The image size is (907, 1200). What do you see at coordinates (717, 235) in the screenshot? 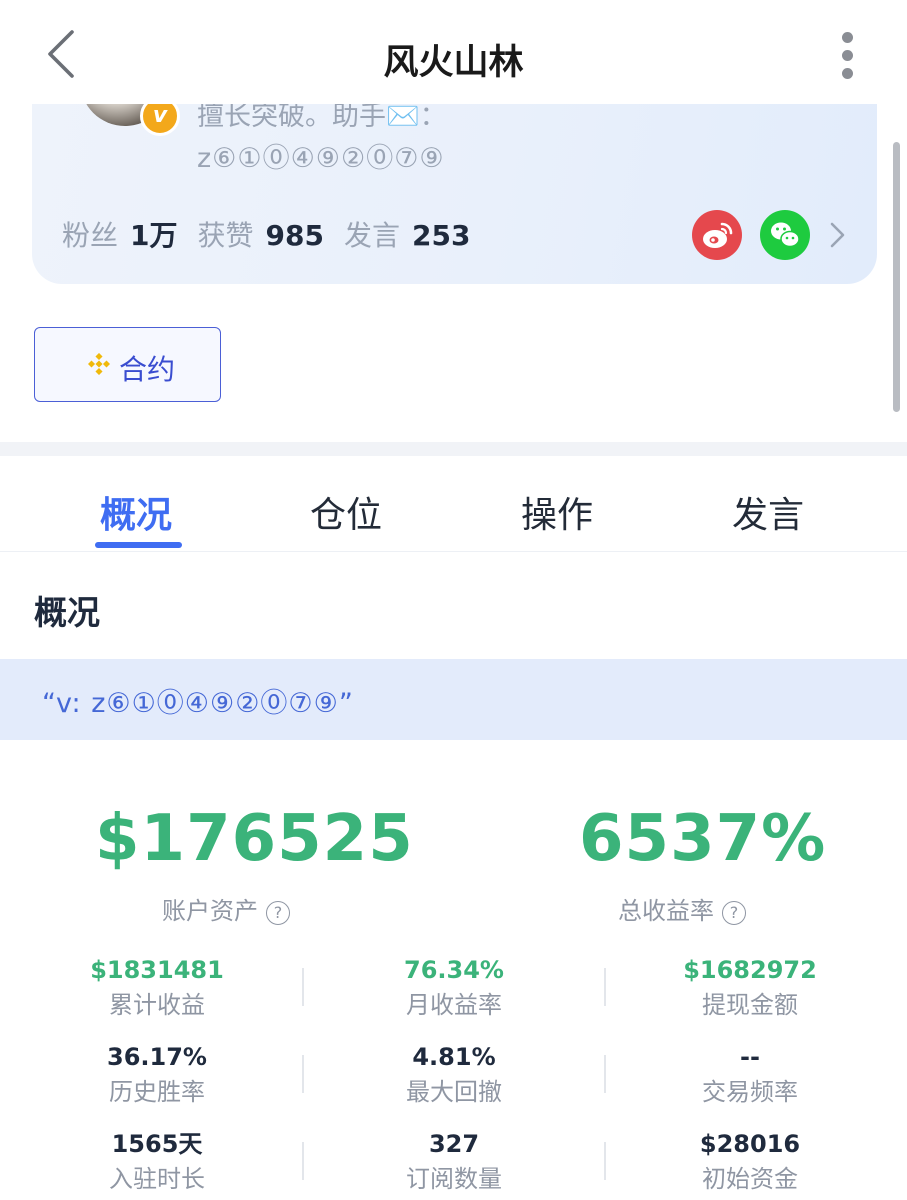
I see `weibo-icon` at bounding box center [717, 235].